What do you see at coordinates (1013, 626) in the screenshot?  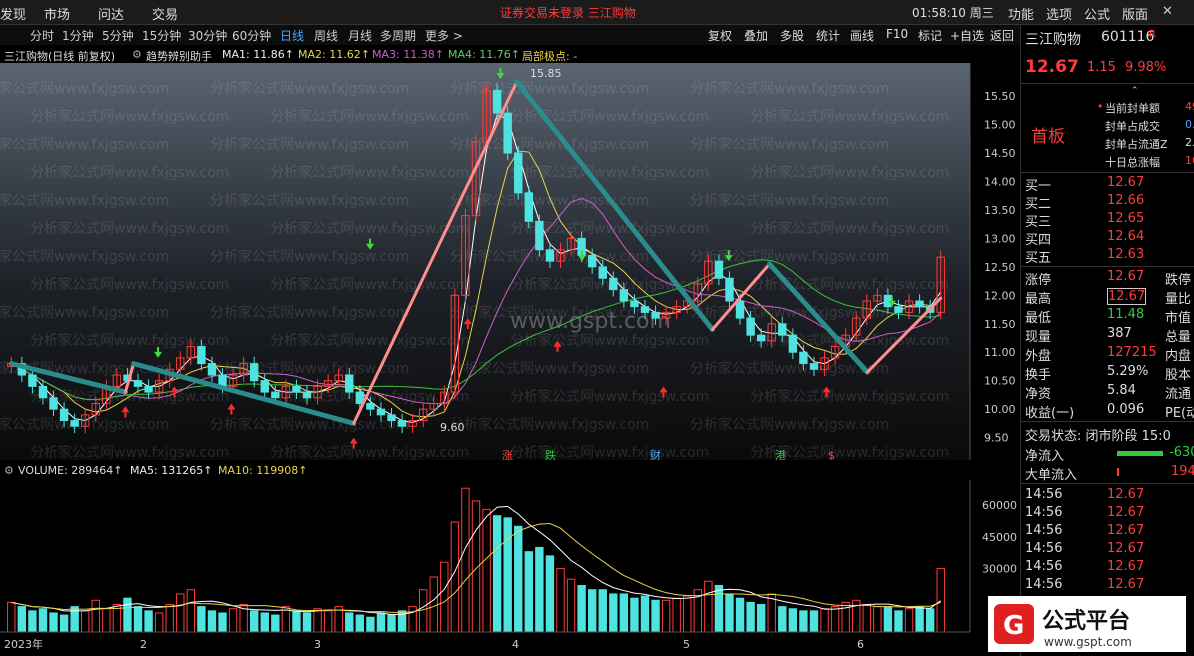 I see `svg-text: G` at bounding box center [1013, 626].